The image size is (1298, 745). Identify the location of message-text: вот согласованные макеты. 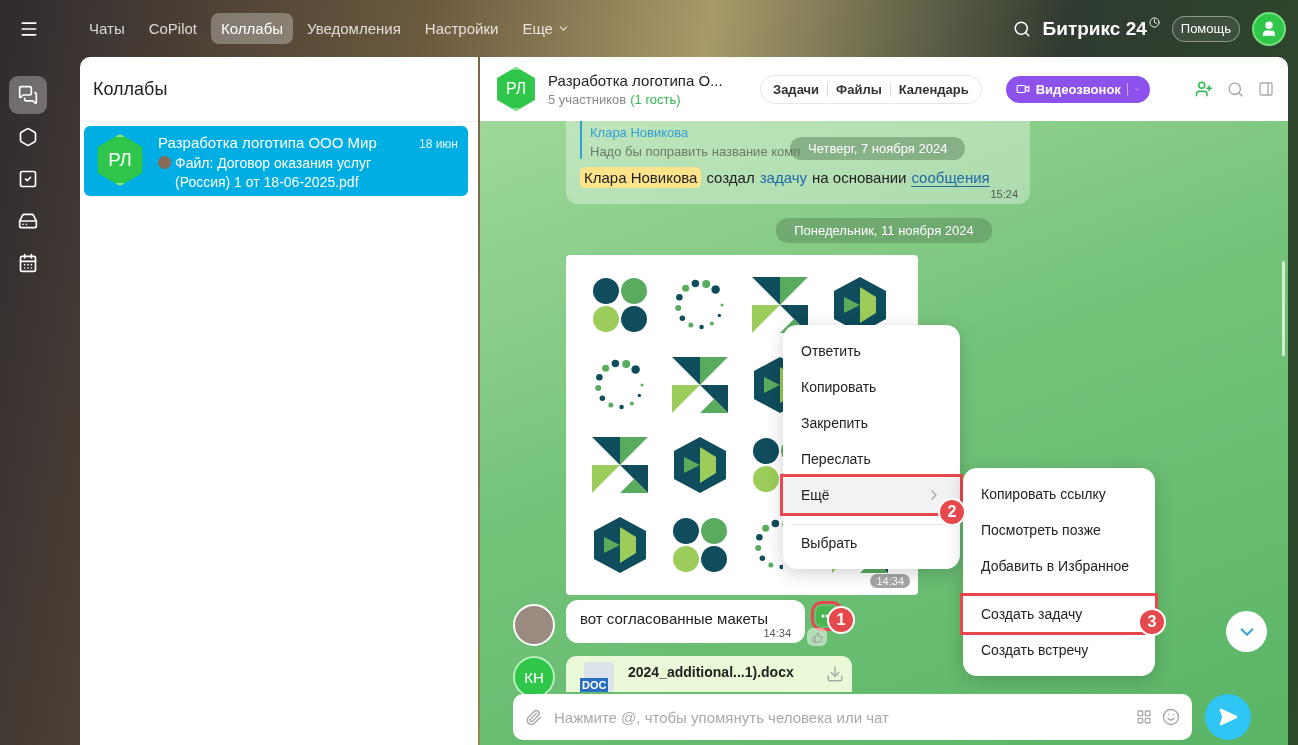
(674, 618).